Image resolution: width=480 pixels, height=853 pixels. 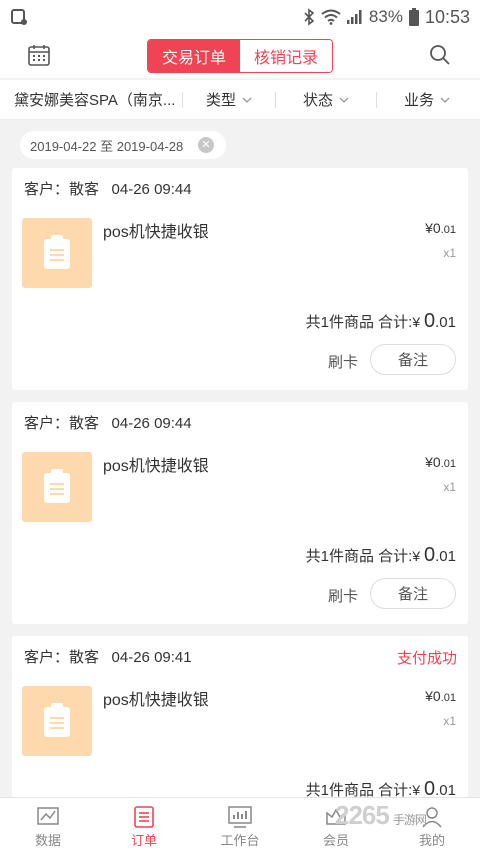 I want to click on tab-verification-records: 核销记录, so click(x=286, y=56).